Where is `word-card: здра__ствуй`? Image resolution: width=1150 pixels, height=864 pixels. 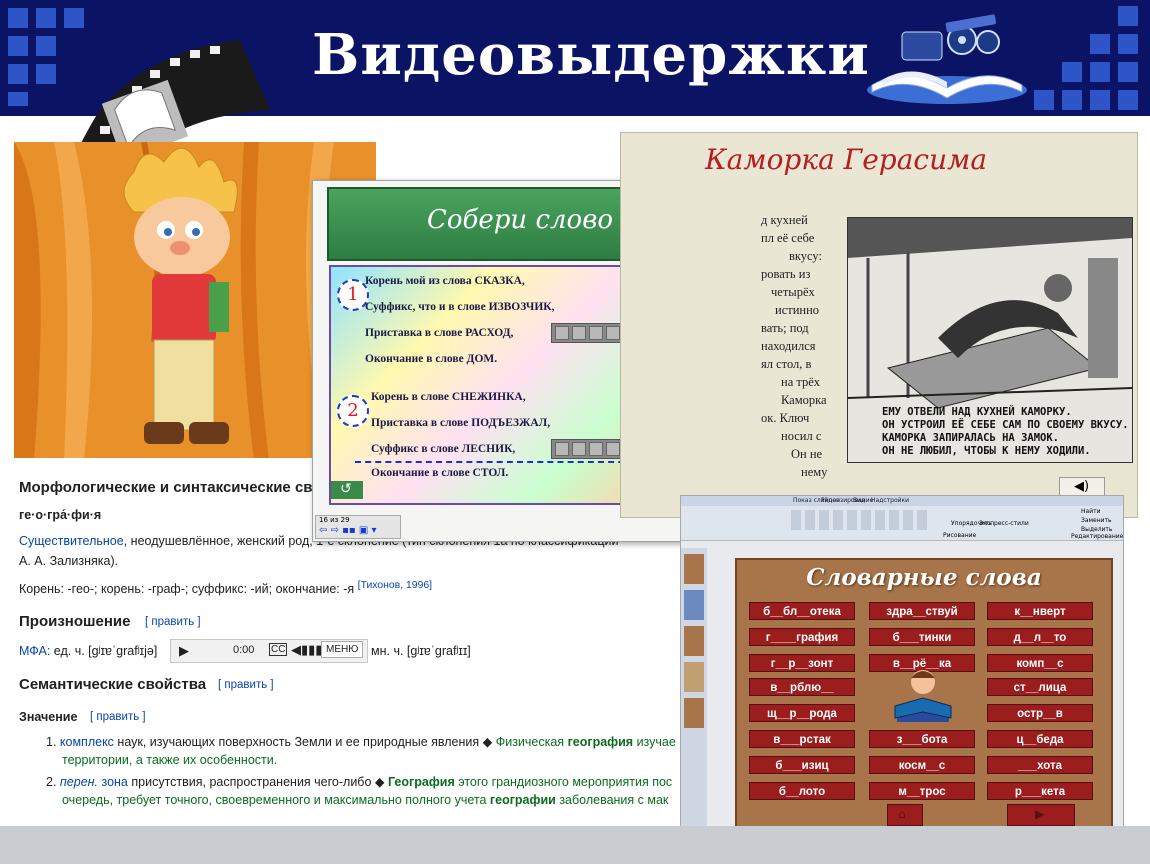 word-card: здра__ствуй is located at coordinates (922, 611).